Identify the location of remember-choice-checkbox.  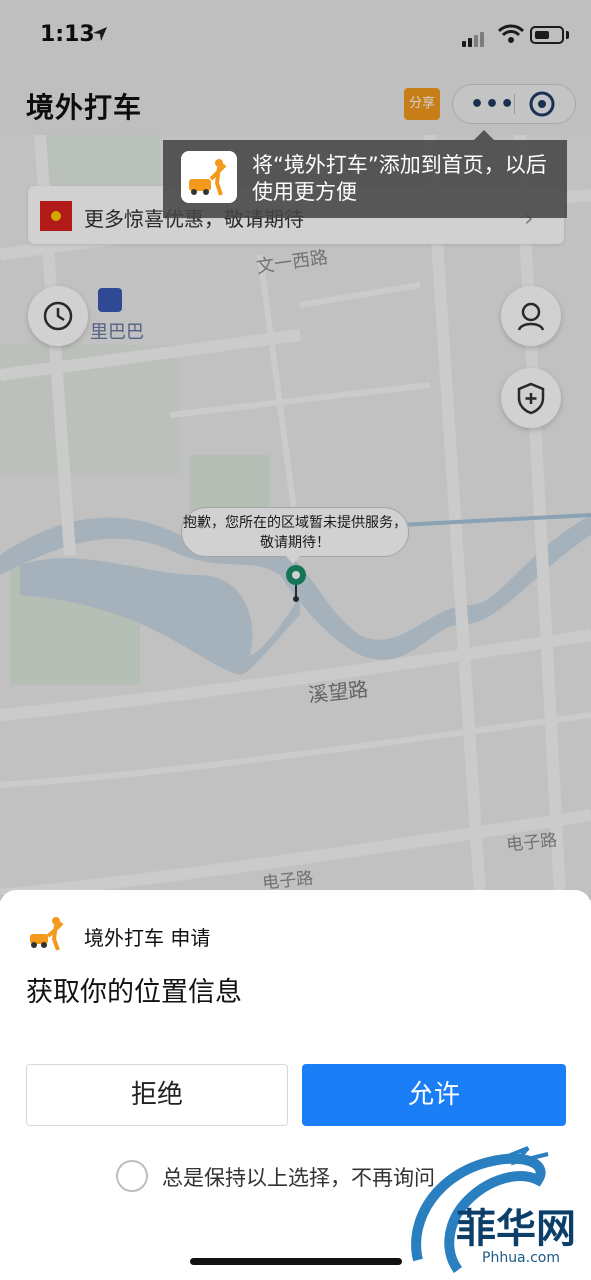
(132, 1176).